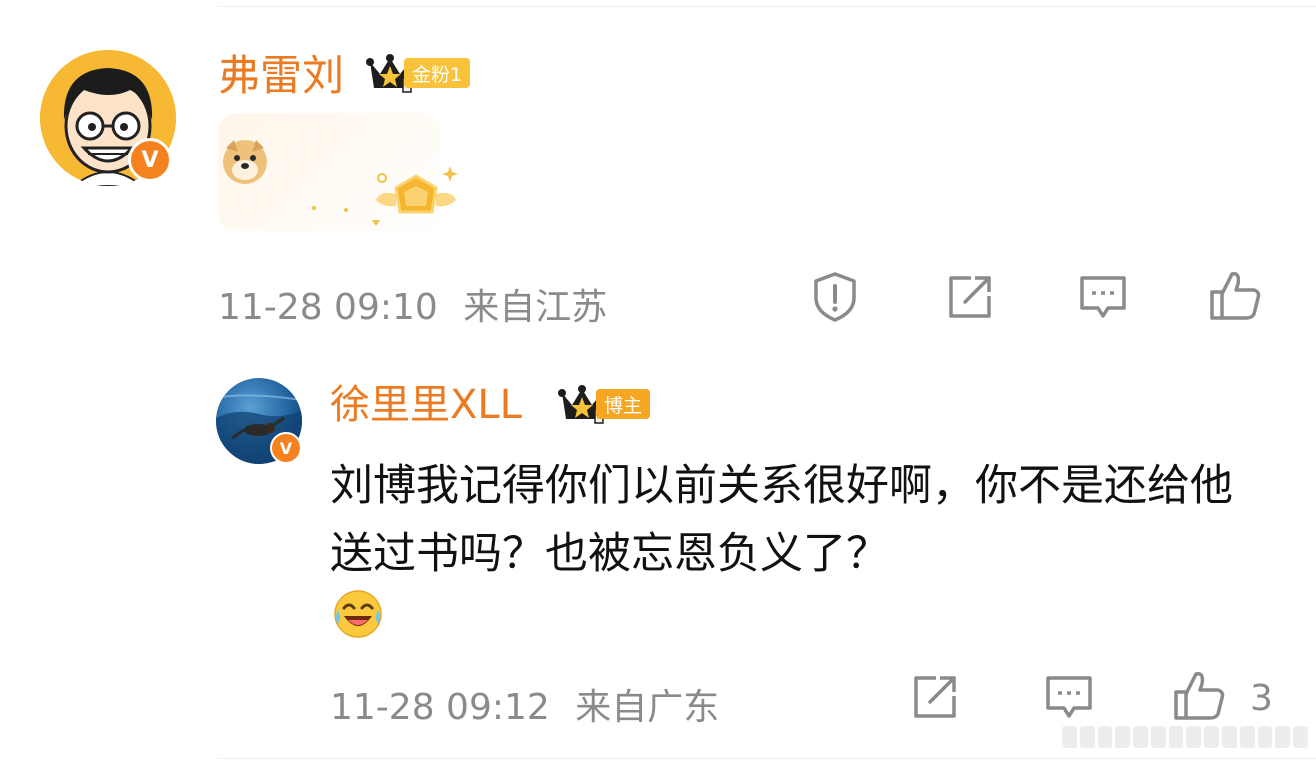 The height and width of the screenshot is (765, 1316). Describe the element at coordinates (623, 404) in the screenshot. I see `blogger-label: 博主` at that location.